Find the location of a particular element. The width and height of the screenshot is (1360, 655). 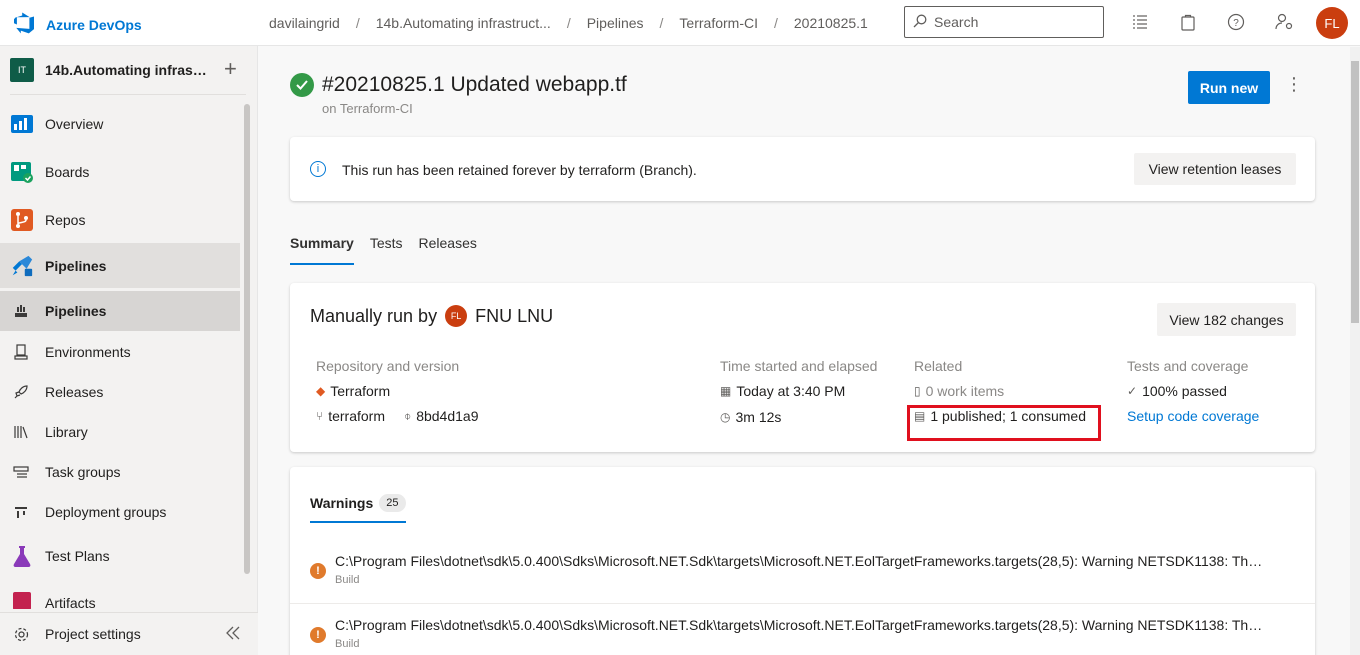

pipelines-icon is located at coordinates (22, 266).